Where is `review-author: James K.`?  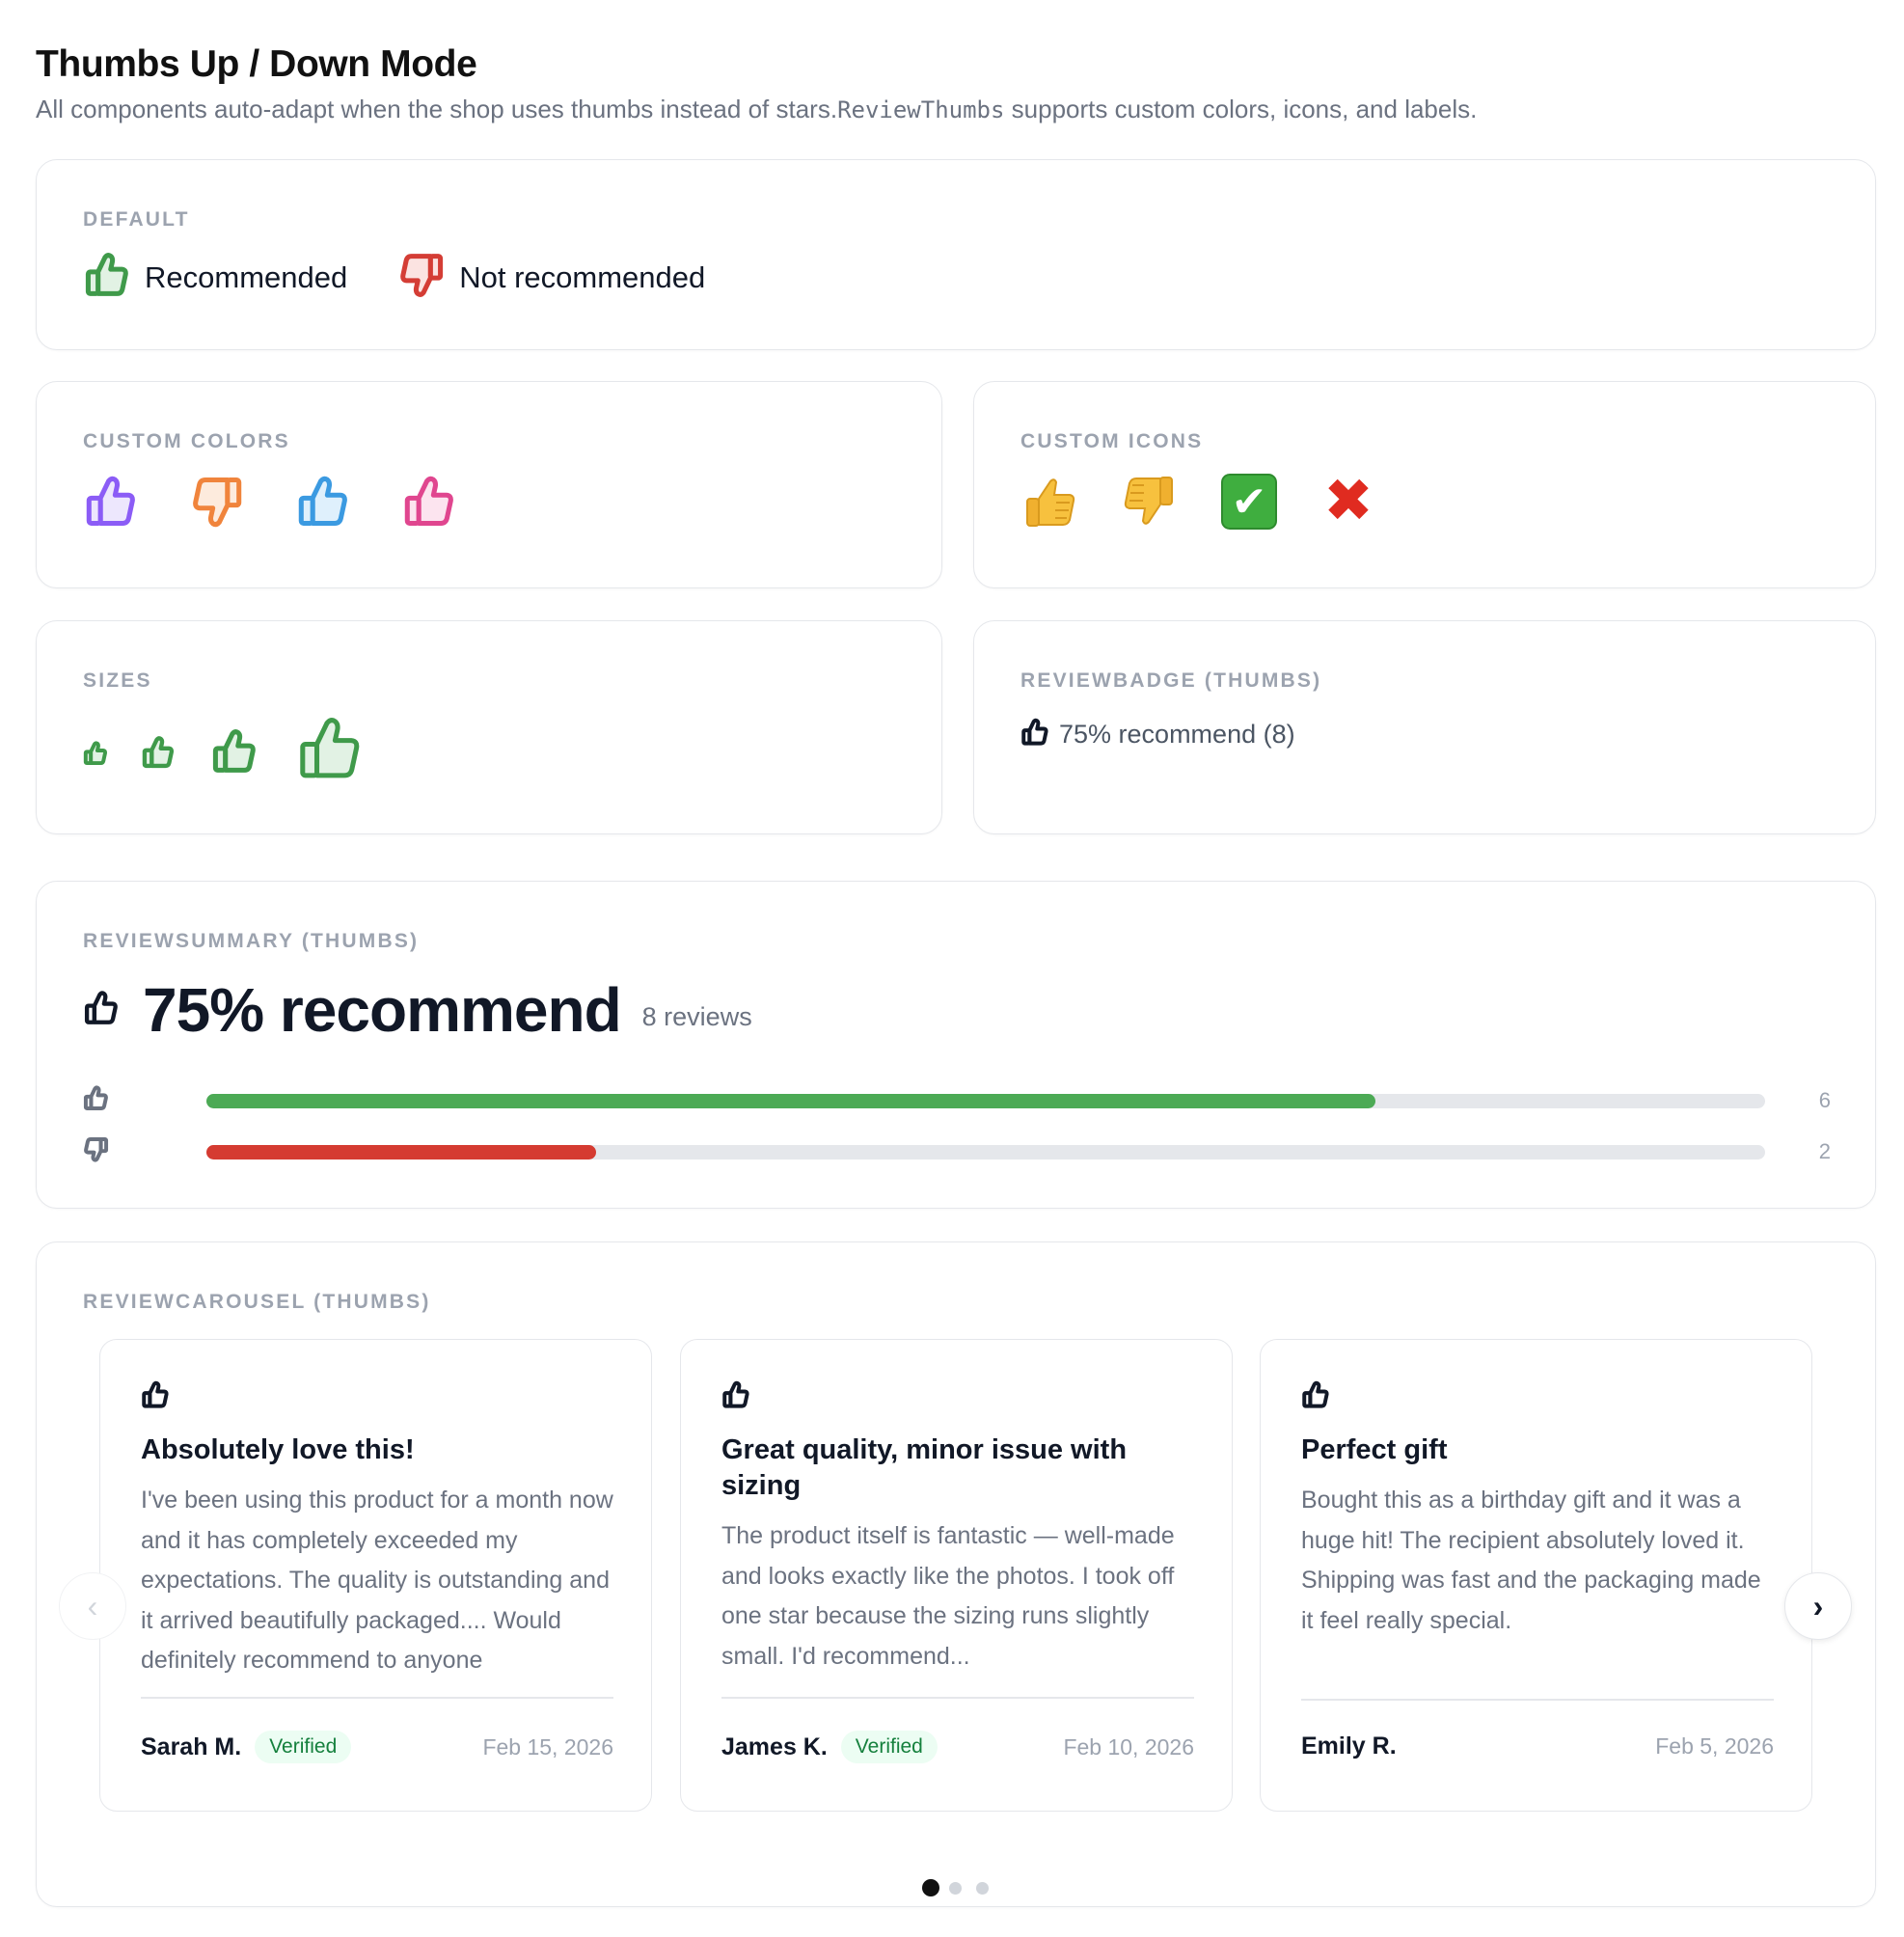 review-author: James K. is located at coordinates (774, 1746).